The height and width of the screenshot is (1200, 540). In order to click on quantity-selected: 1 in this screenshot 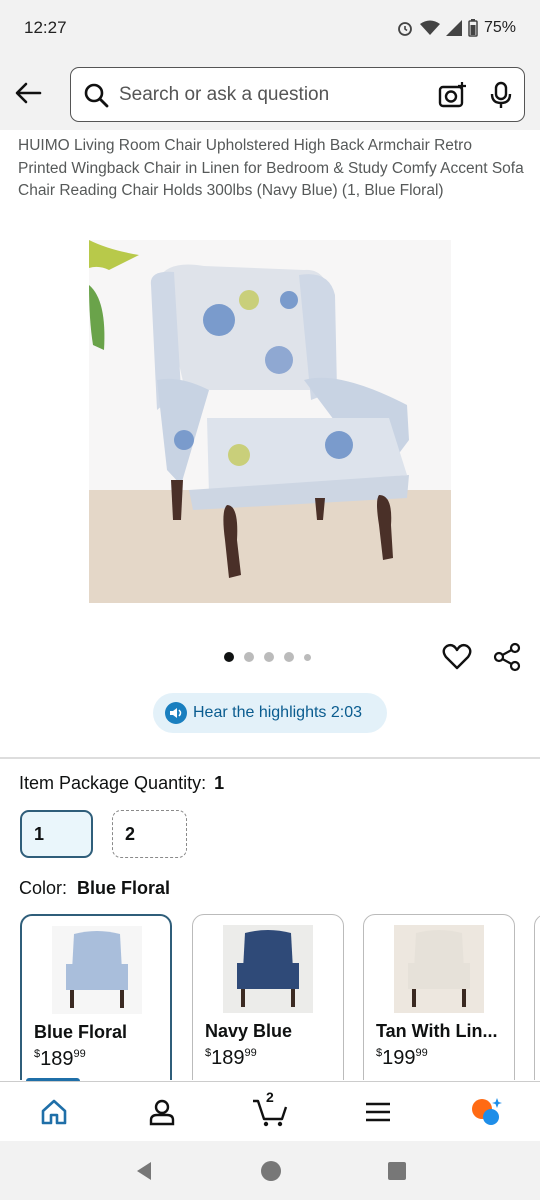, I will do `click(219, 783)`.